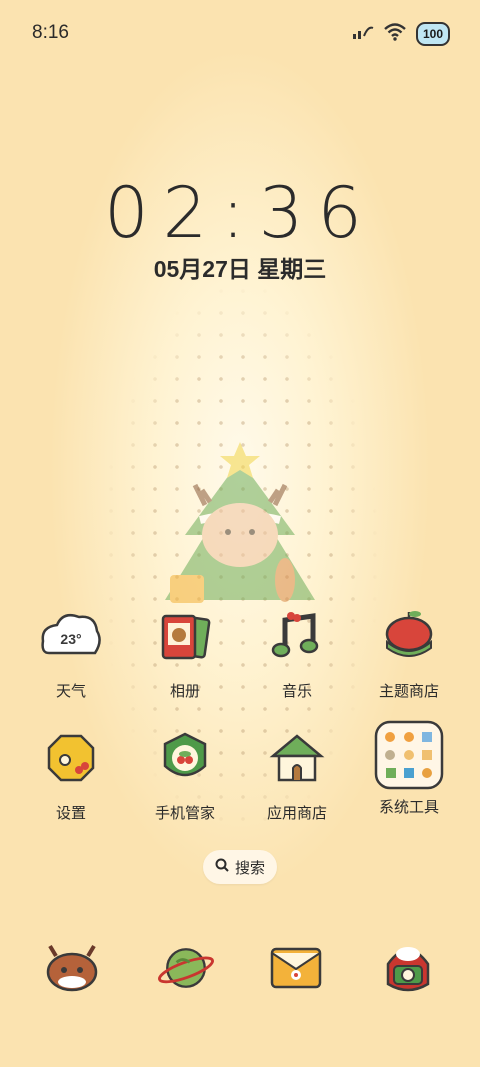 The height and width of the screenshot is (1067, 480). I want to click on status-bar: 8:16 100, so click(240, 33).